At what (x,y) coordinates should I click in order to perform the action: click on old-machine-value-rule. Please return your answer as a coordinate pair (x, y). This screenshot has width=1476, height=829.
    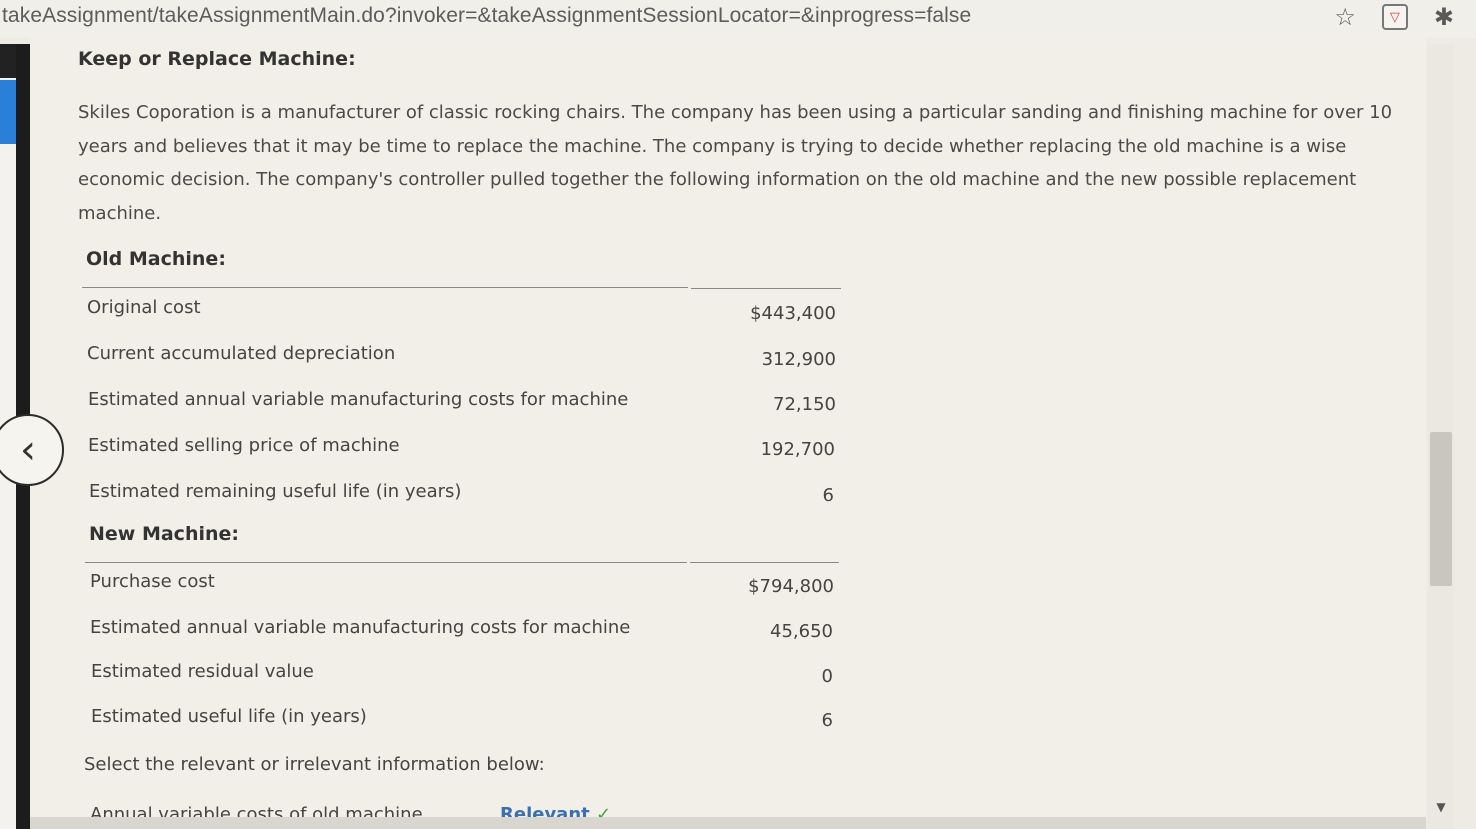
    Looking at the image, I should click on (766, 288).